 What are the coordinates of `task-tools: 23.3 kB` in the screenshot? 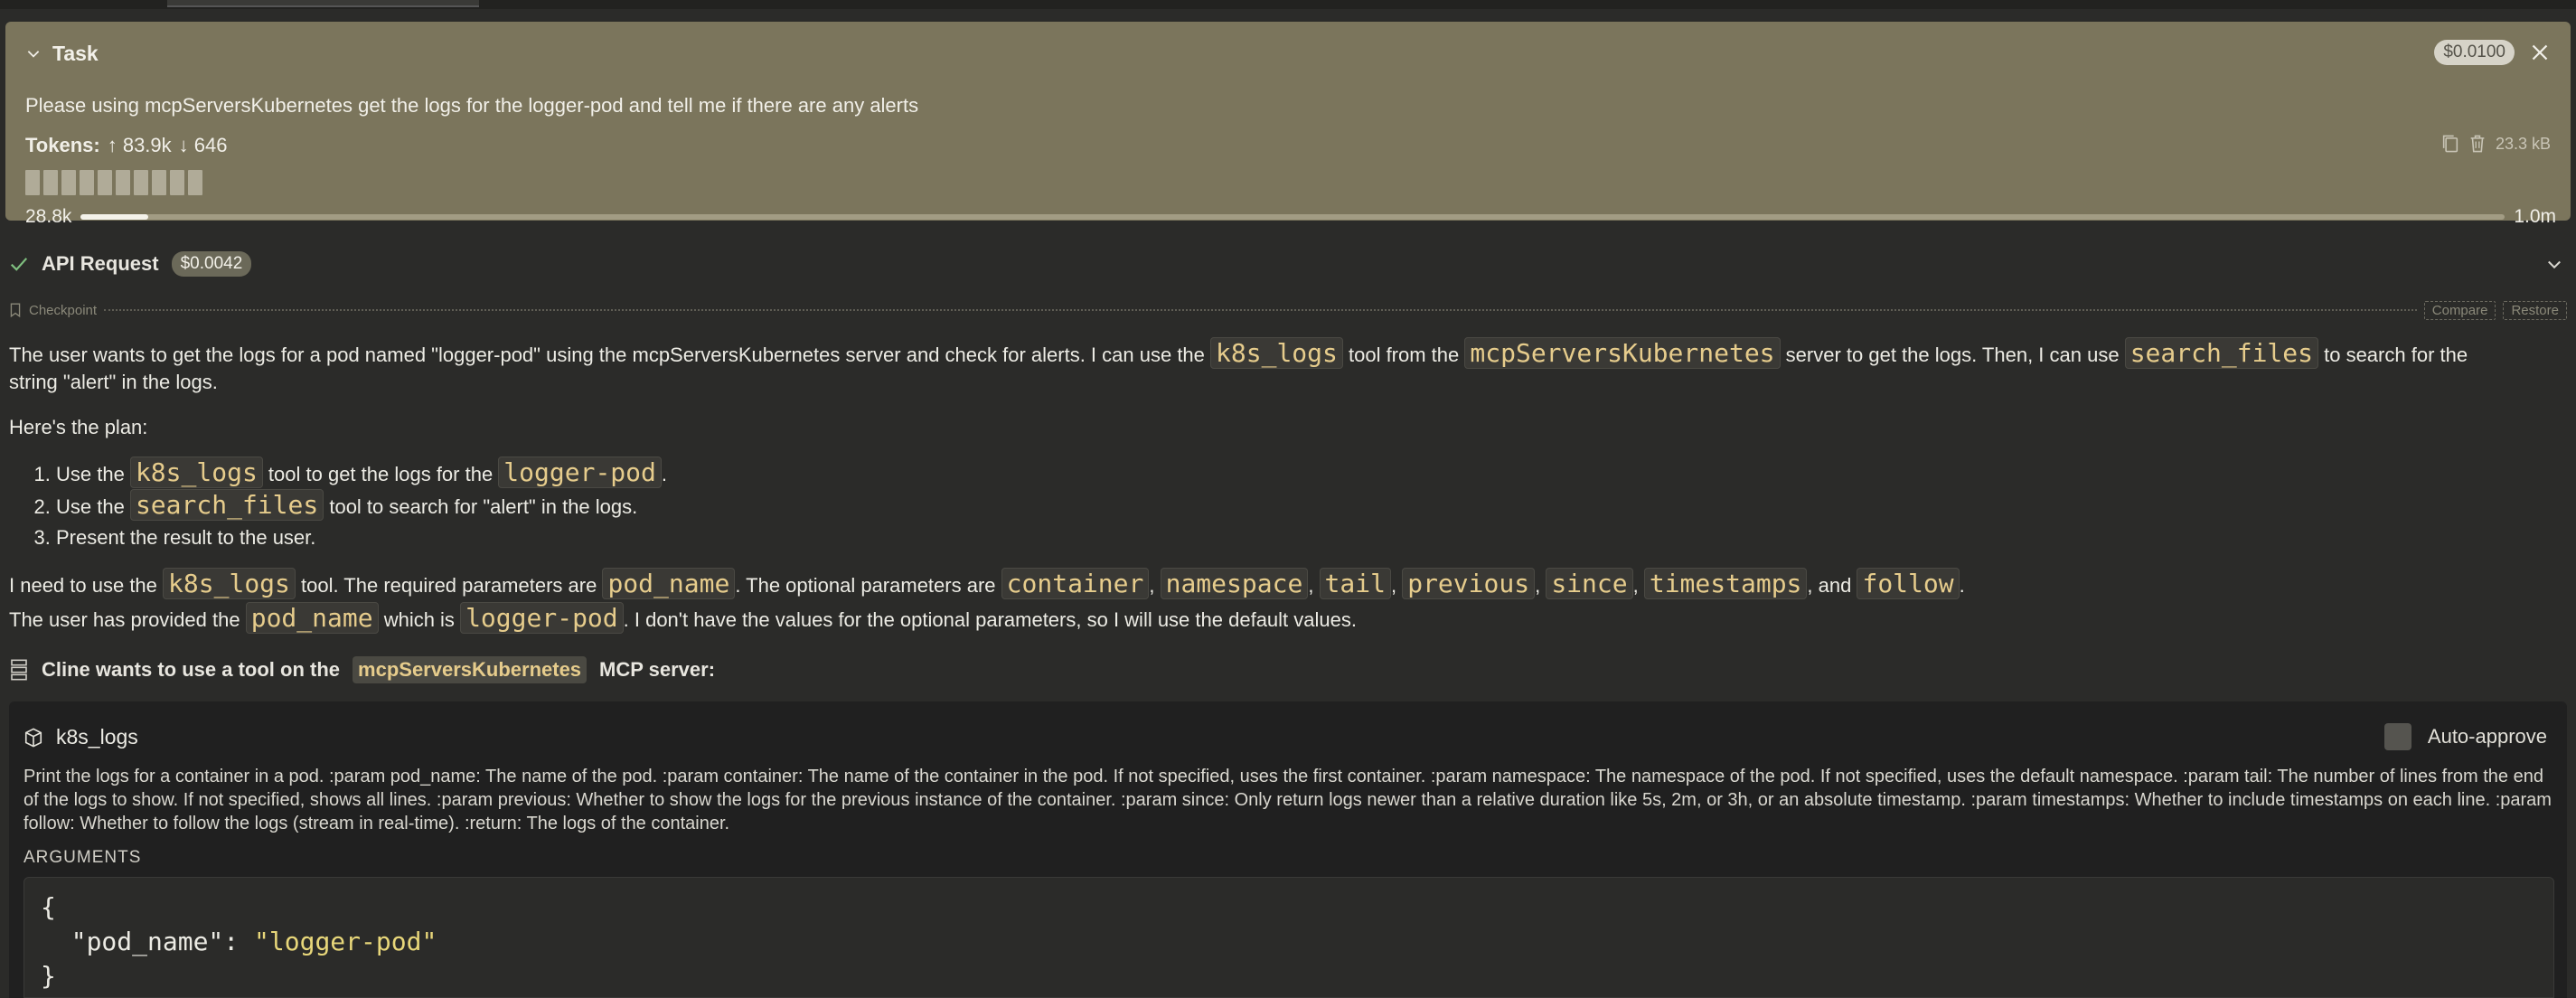 It's located at (2496, 144).